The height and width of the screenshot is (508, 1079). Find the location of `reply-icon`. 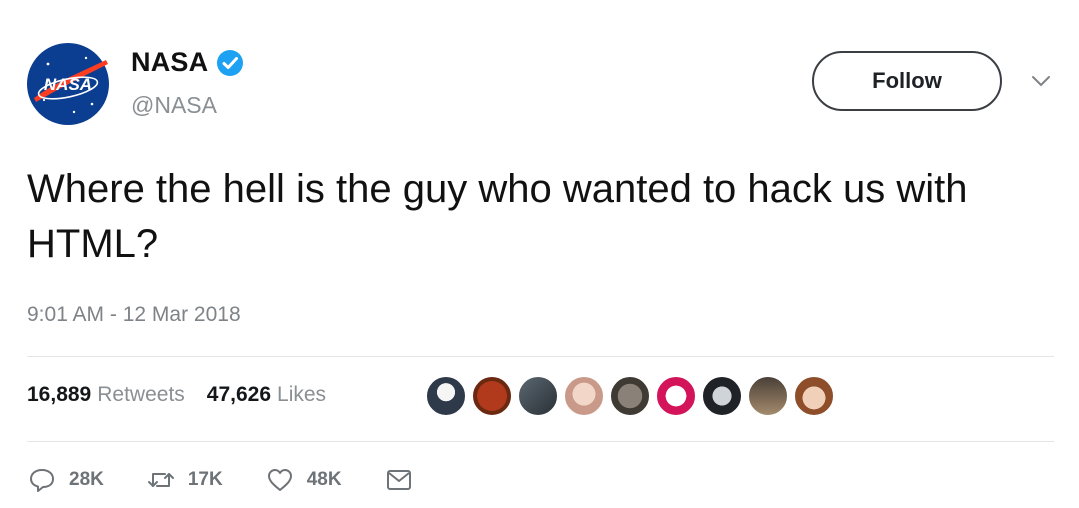

reply-icon is located at coordinates (42, 480).